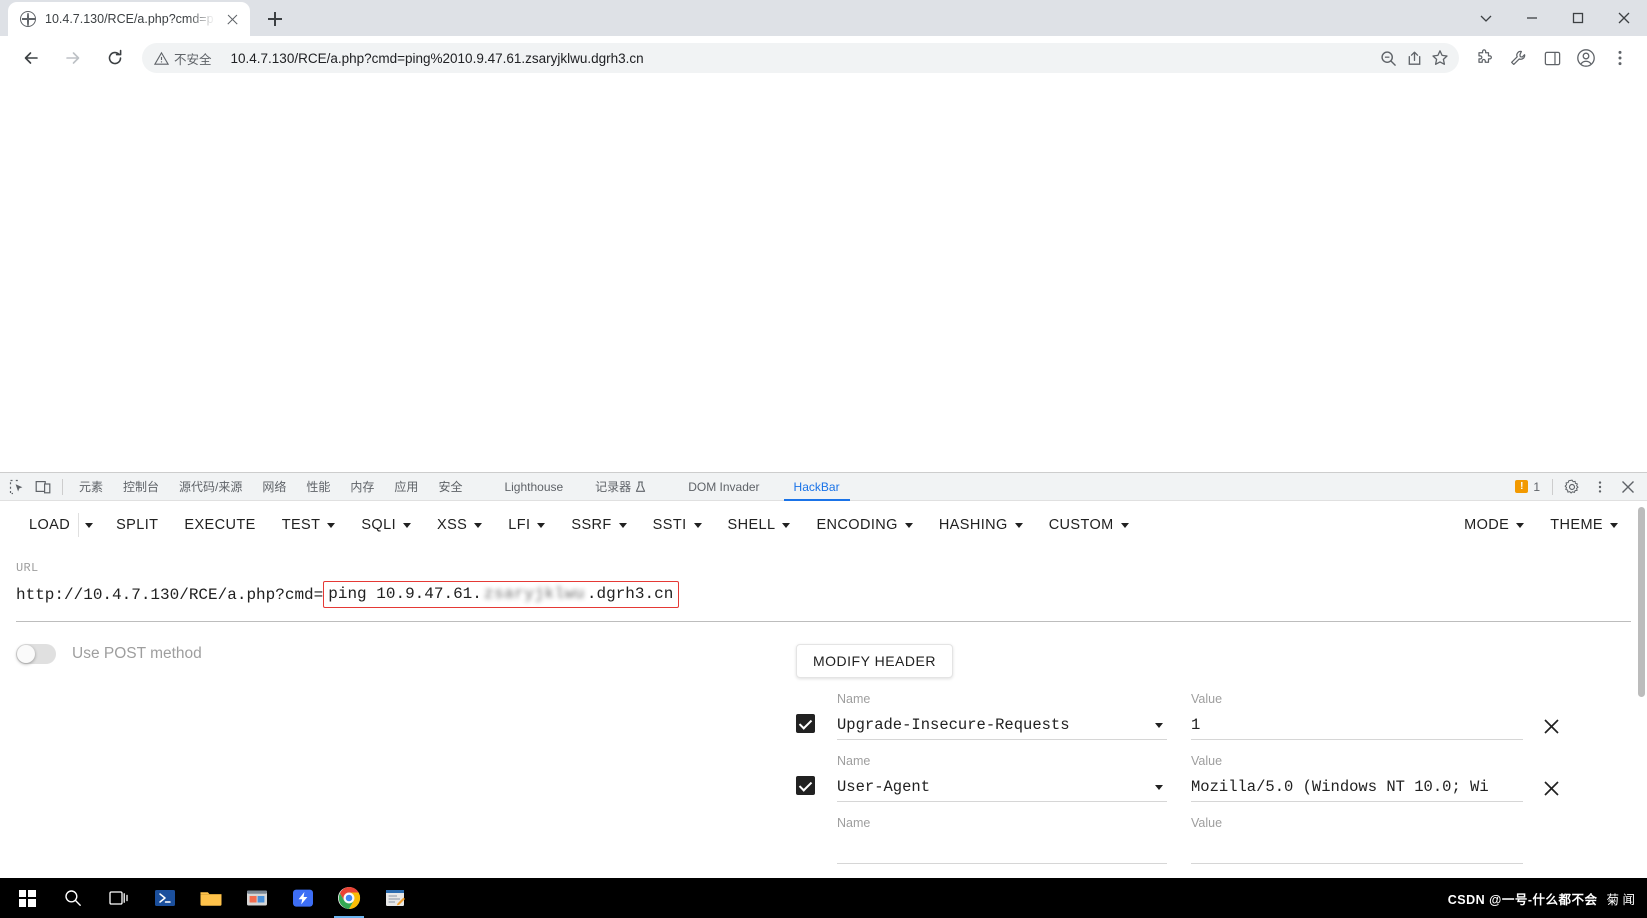  What do you see at coordinates (864, 525) in the screenshot?
I see `hackbar-menu-encoding: ENCODING` at bounding box center [864, 525].